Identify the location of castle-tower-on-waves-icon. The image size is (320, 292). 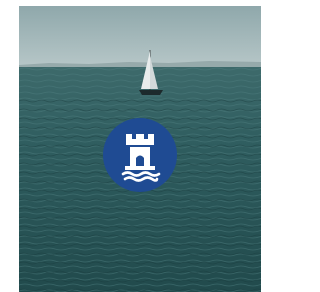
(140, 155).